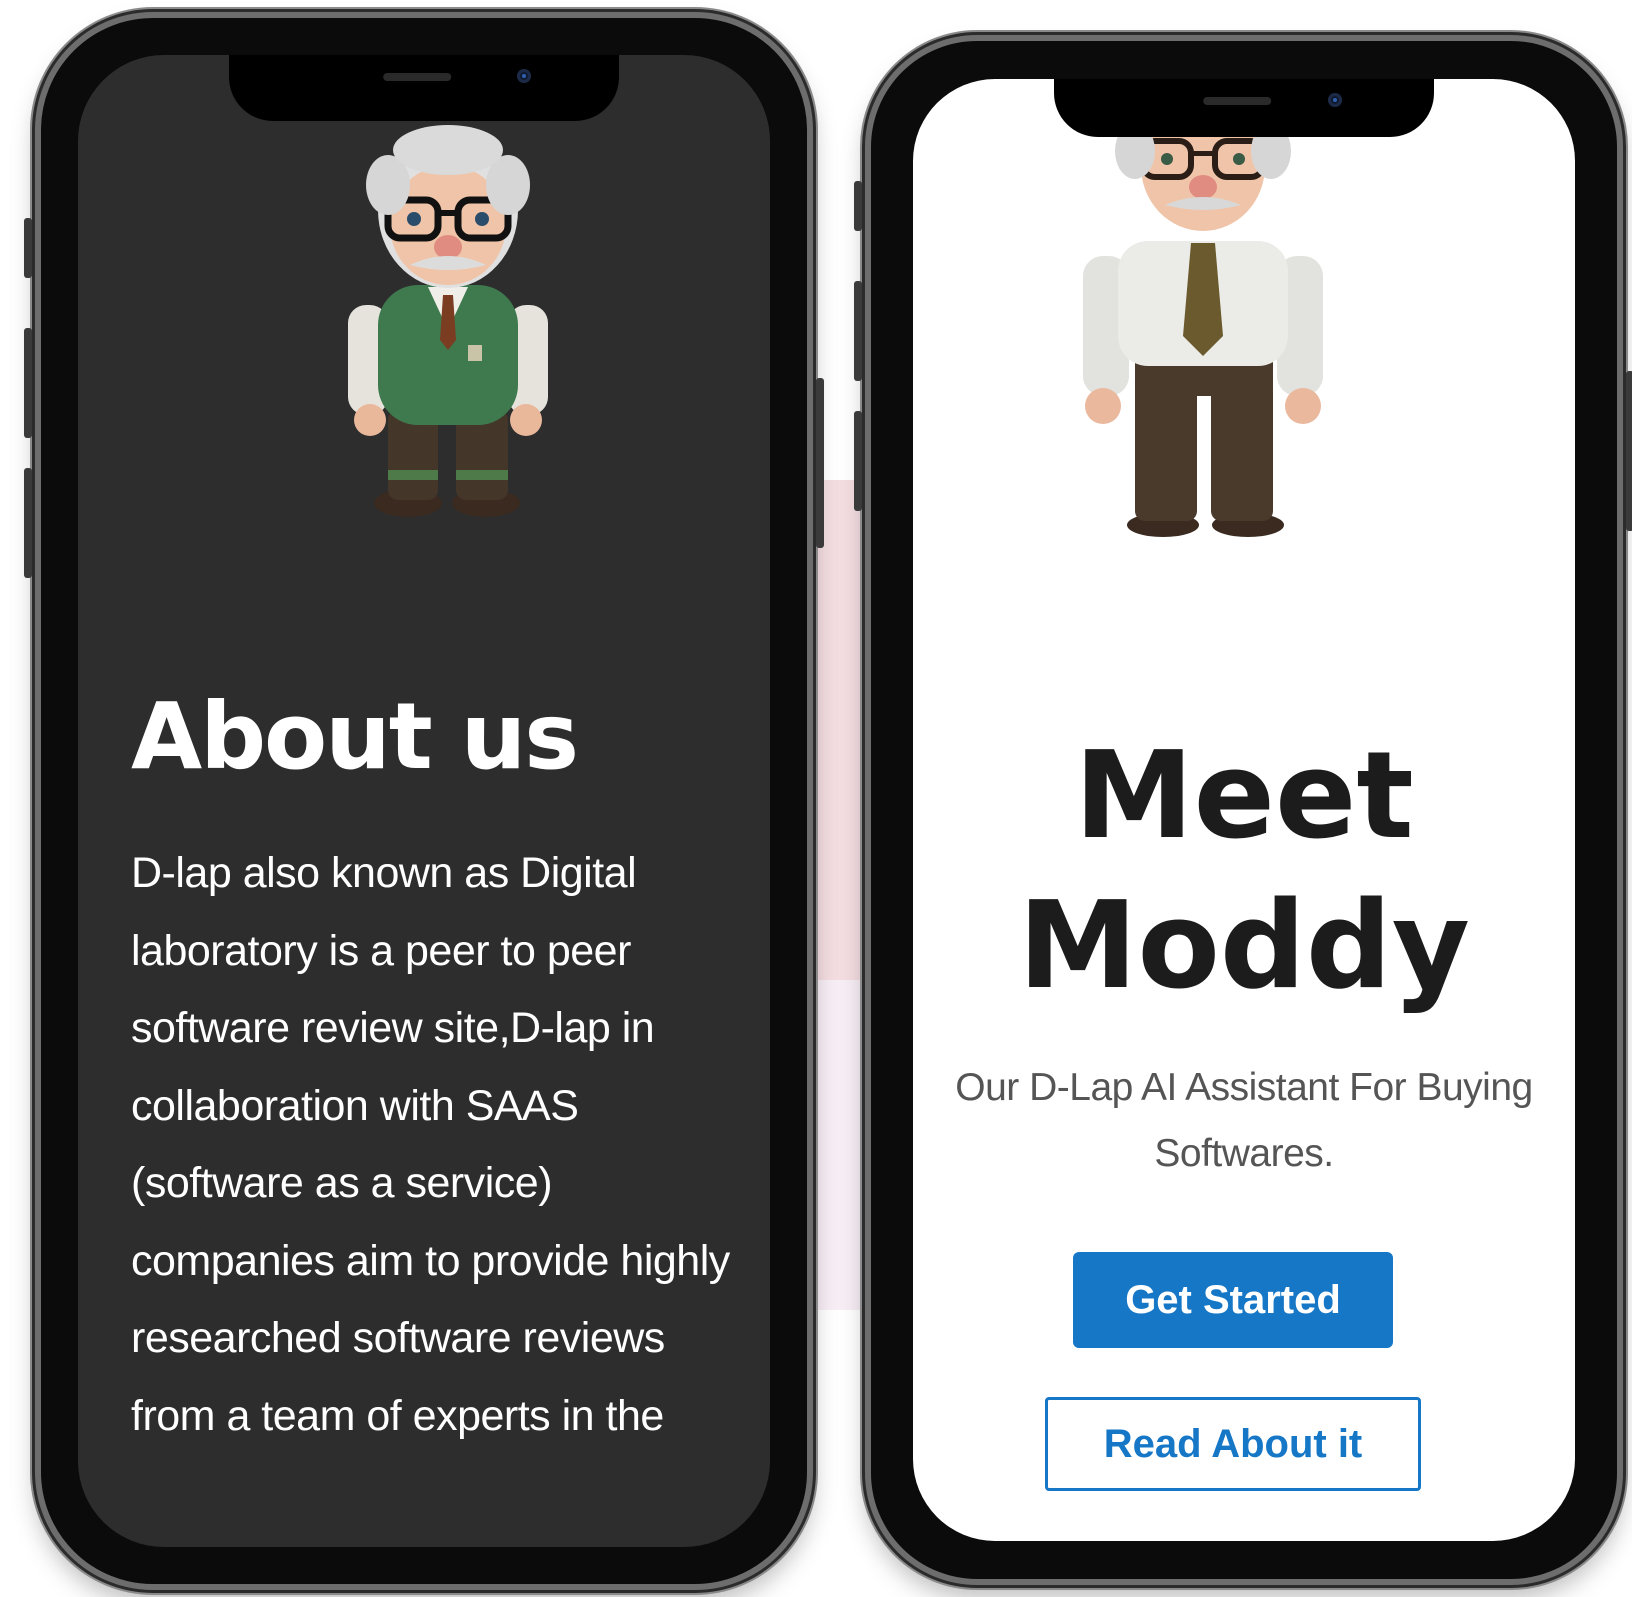 The height and width of the screenshot is (1597, 1632). What do you see at coordinates (355, 736) in the screenshot?
I see `about-title: About us` at bounding box center [355, 736].